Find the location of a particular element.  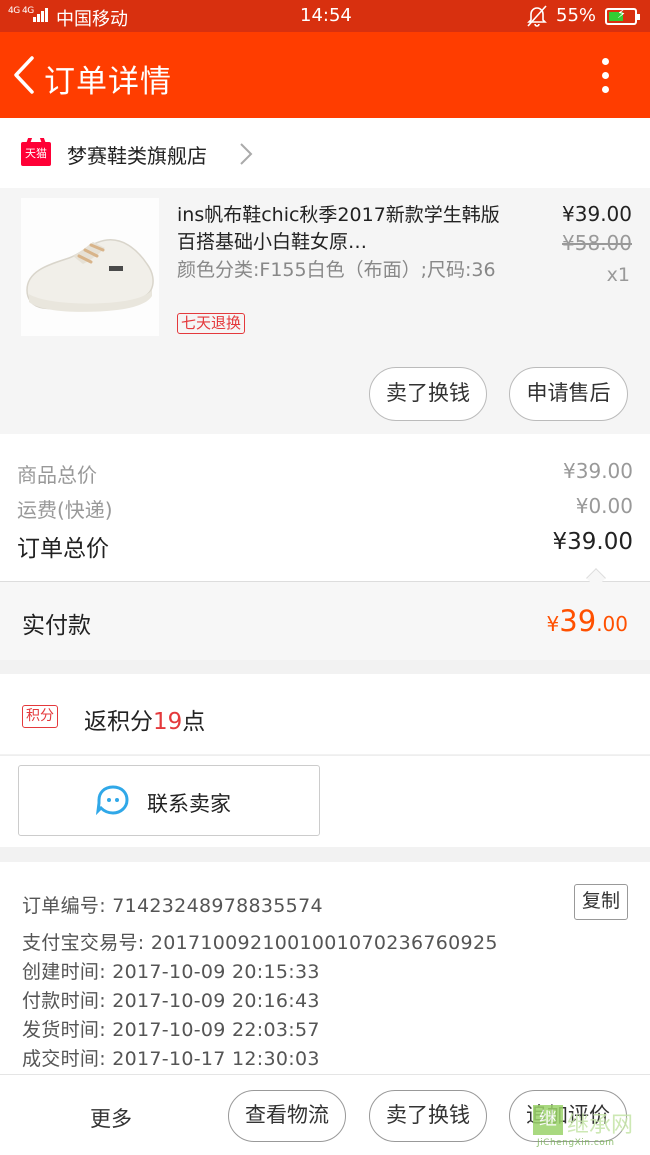

shipped-time: 发货时间: 2017-10-09 22:03:57 is located at coordinates (171, 1030).